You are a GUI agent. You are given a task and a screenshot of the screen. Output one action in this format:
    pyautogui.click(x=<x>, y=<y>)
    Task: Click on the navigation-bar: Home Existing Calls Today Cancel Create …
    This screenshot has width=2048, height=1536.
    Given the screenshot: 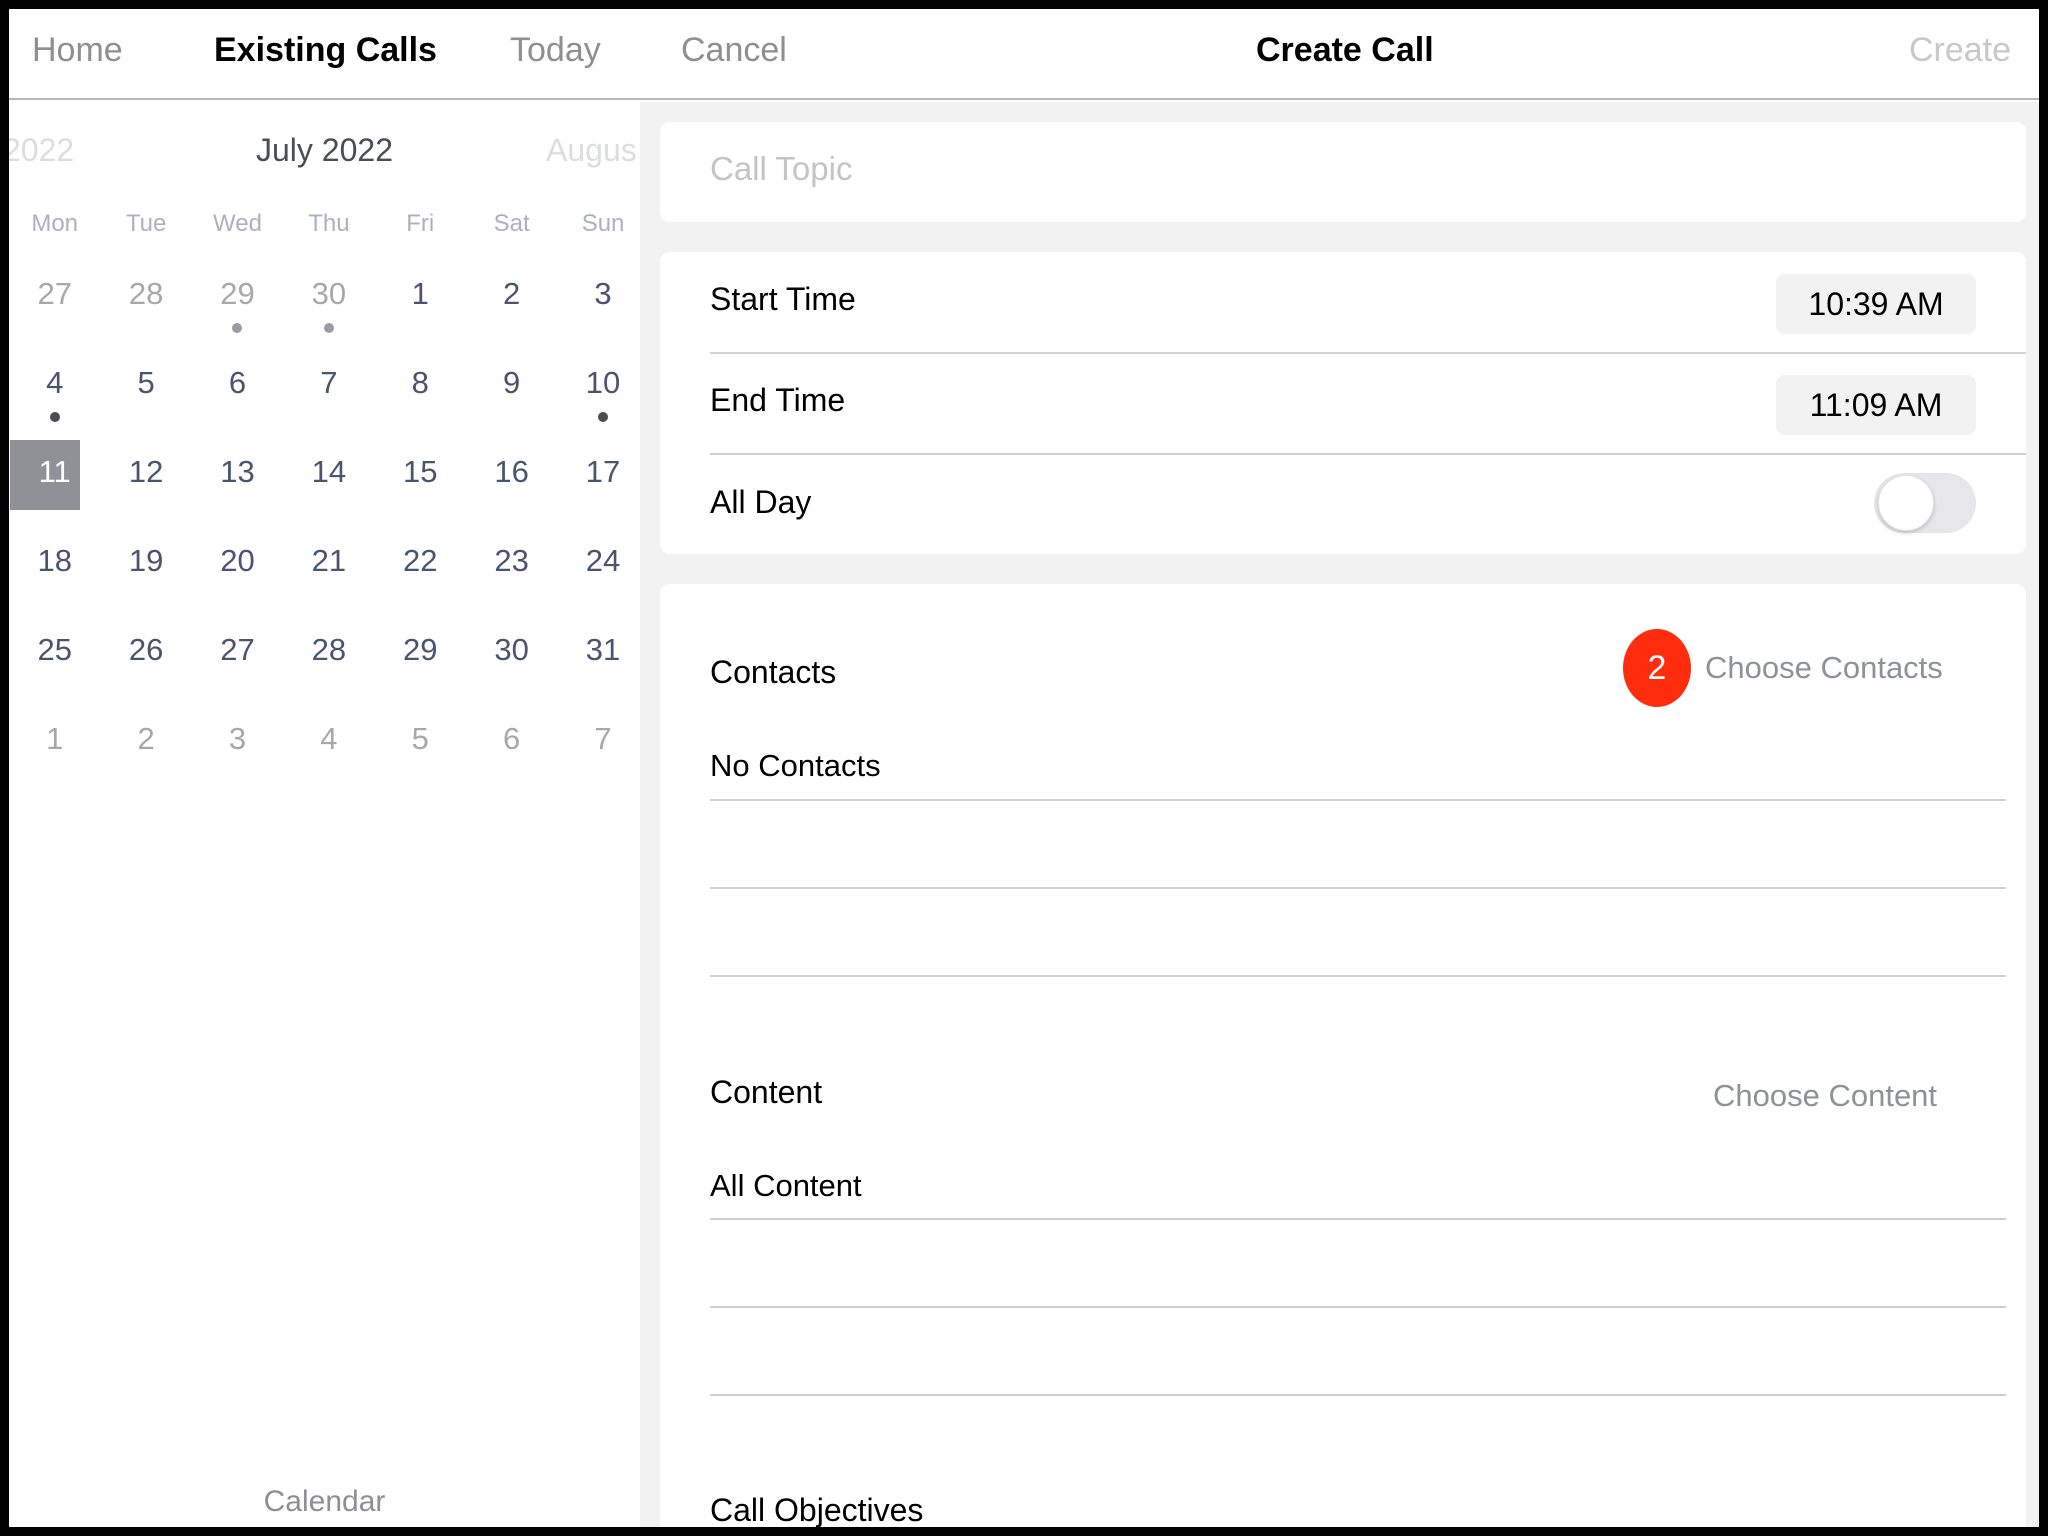 What is the action you would take?
    pyautogui.click(x=1024, y=54)
    